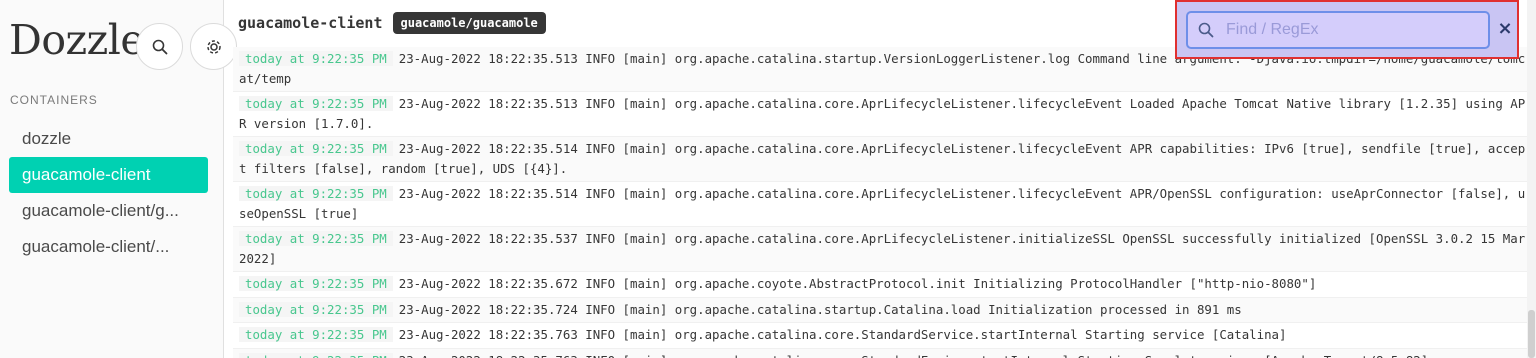 Image resolution: width=1536 pixels, height=358 pixels. Describe the element at coordinates (1531, 179) in the screenshot. I see `scrollbar` at that location.